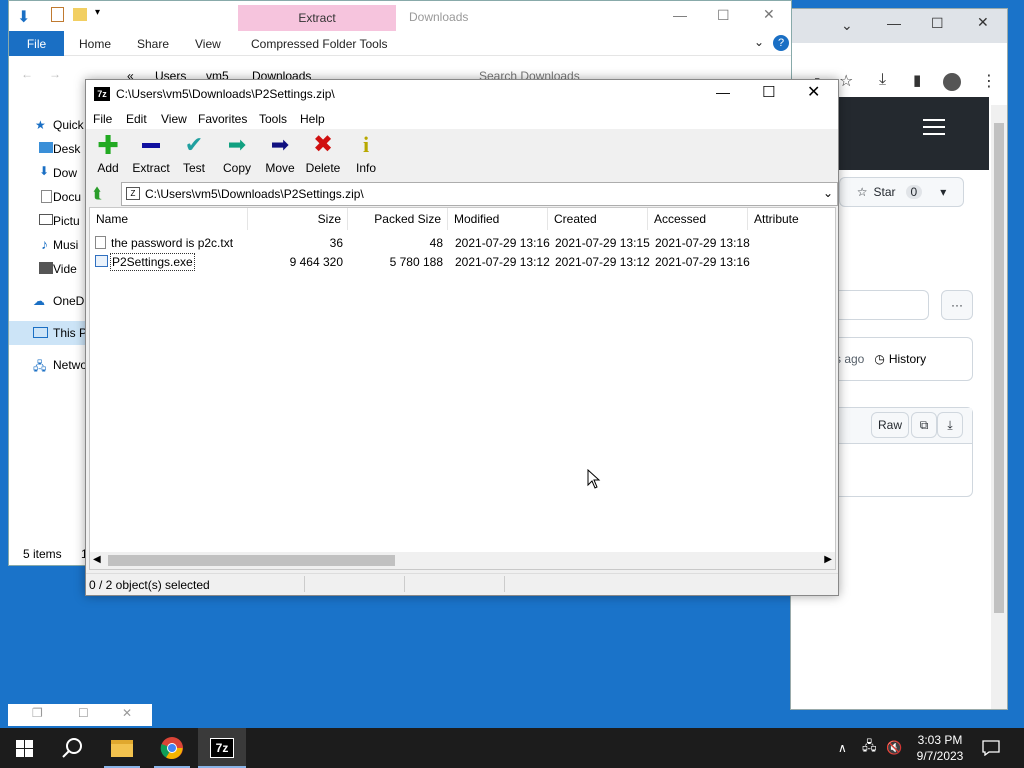 Image resolution: width=1024 pixels, height=768 pixels. What do you see at coordinates (65, 173) in the screenshot?
I see `nav-downloads: Dow` at bounding box center [65, 173].